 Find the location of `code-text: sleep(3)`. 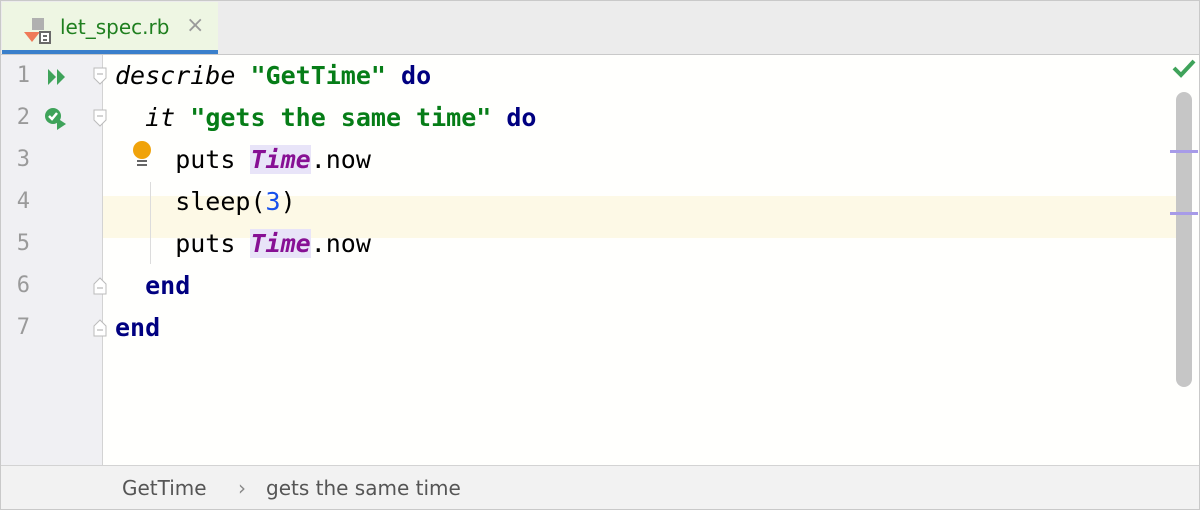

code-text: sleep(3) is located at coordinates (205, 202).